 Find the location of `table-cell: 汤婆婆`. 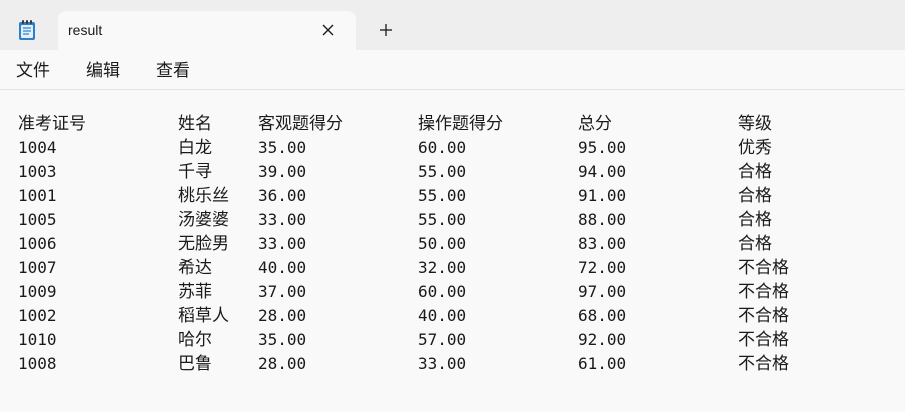

table-cell: 汤婆婆 is located at coordinates (203, 220).